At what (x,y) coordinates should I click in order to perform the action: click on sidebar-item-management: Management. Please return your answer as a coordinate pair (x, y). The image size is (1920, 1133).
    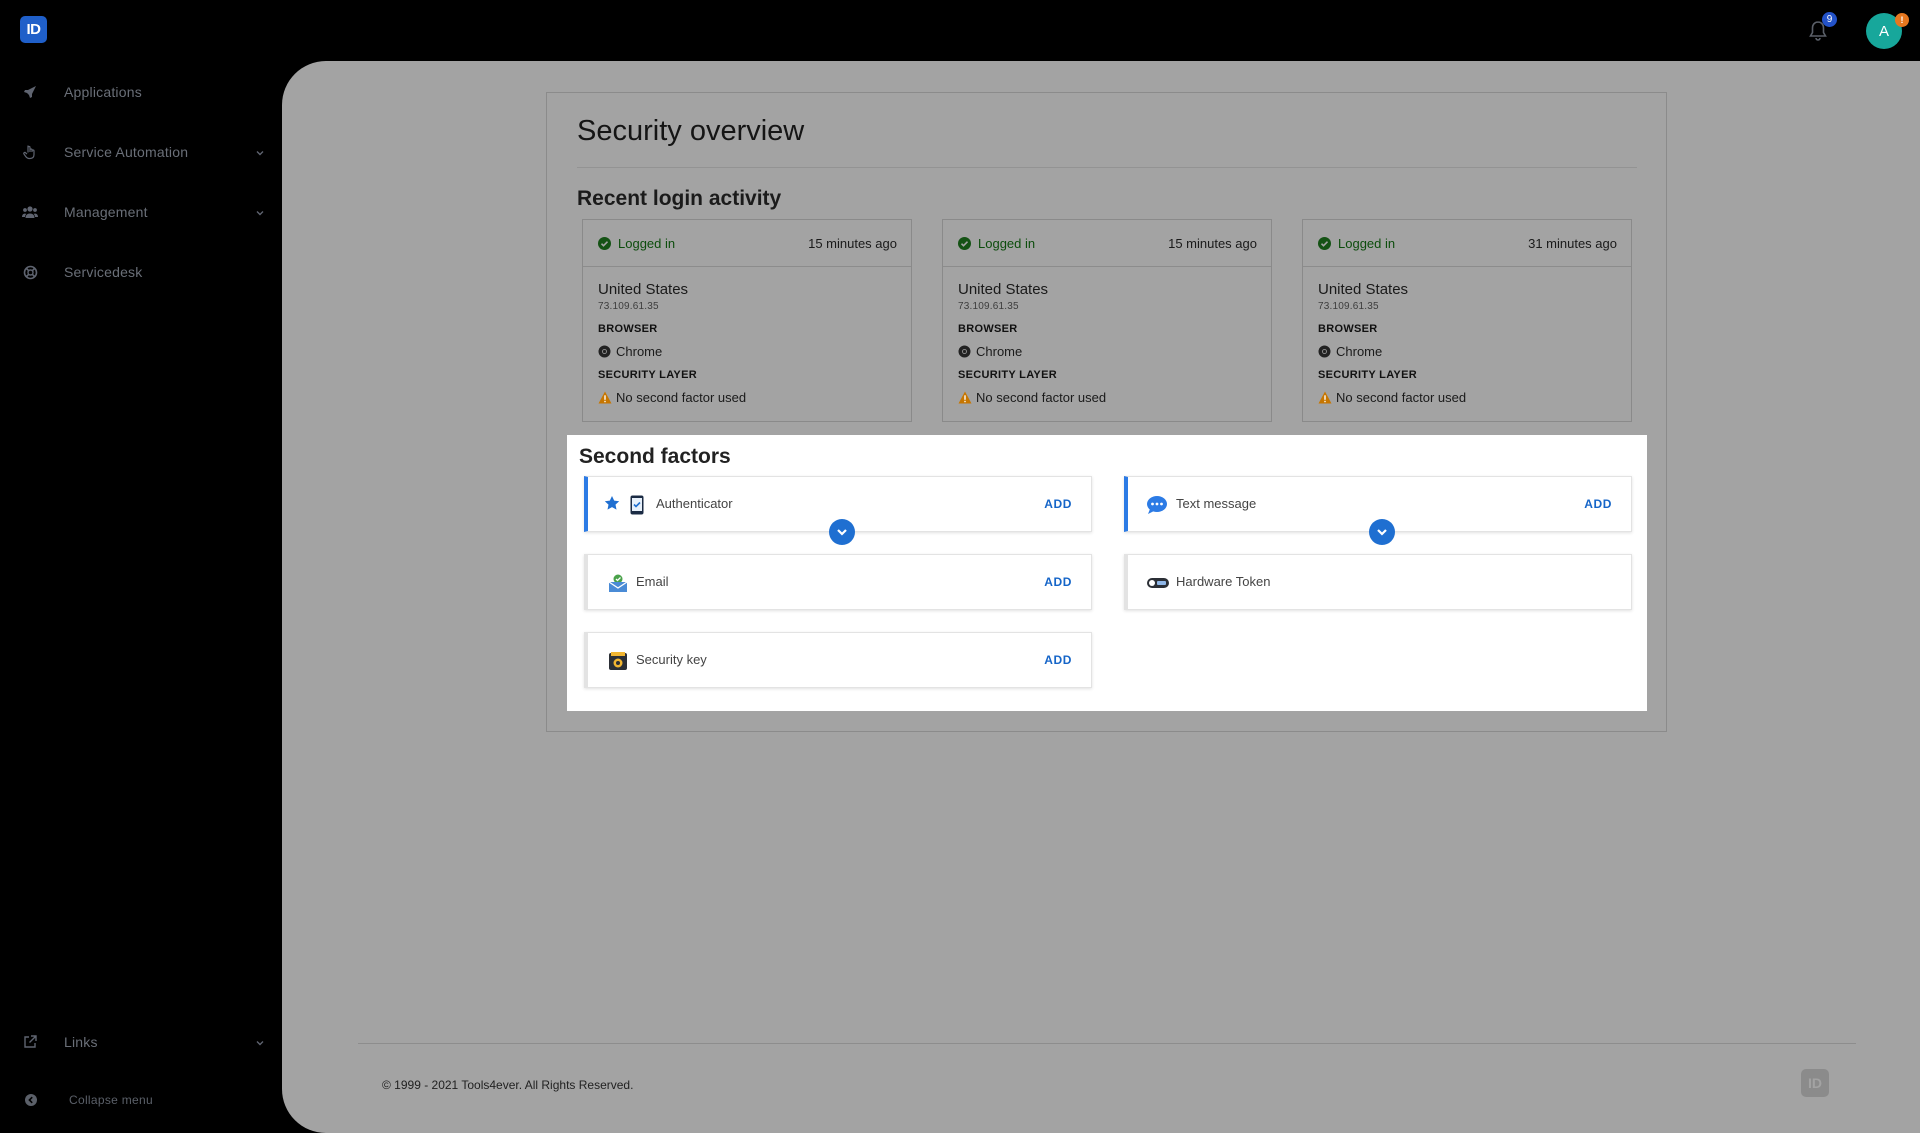
    Looking at the image, I should click on (141, 212).